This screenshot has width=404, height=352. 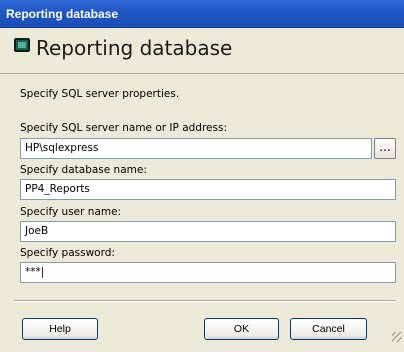 What do you see at coordinates (208, 272) in the screenshot?
I see `password-input: ***|` at bounding box center [208, 272].